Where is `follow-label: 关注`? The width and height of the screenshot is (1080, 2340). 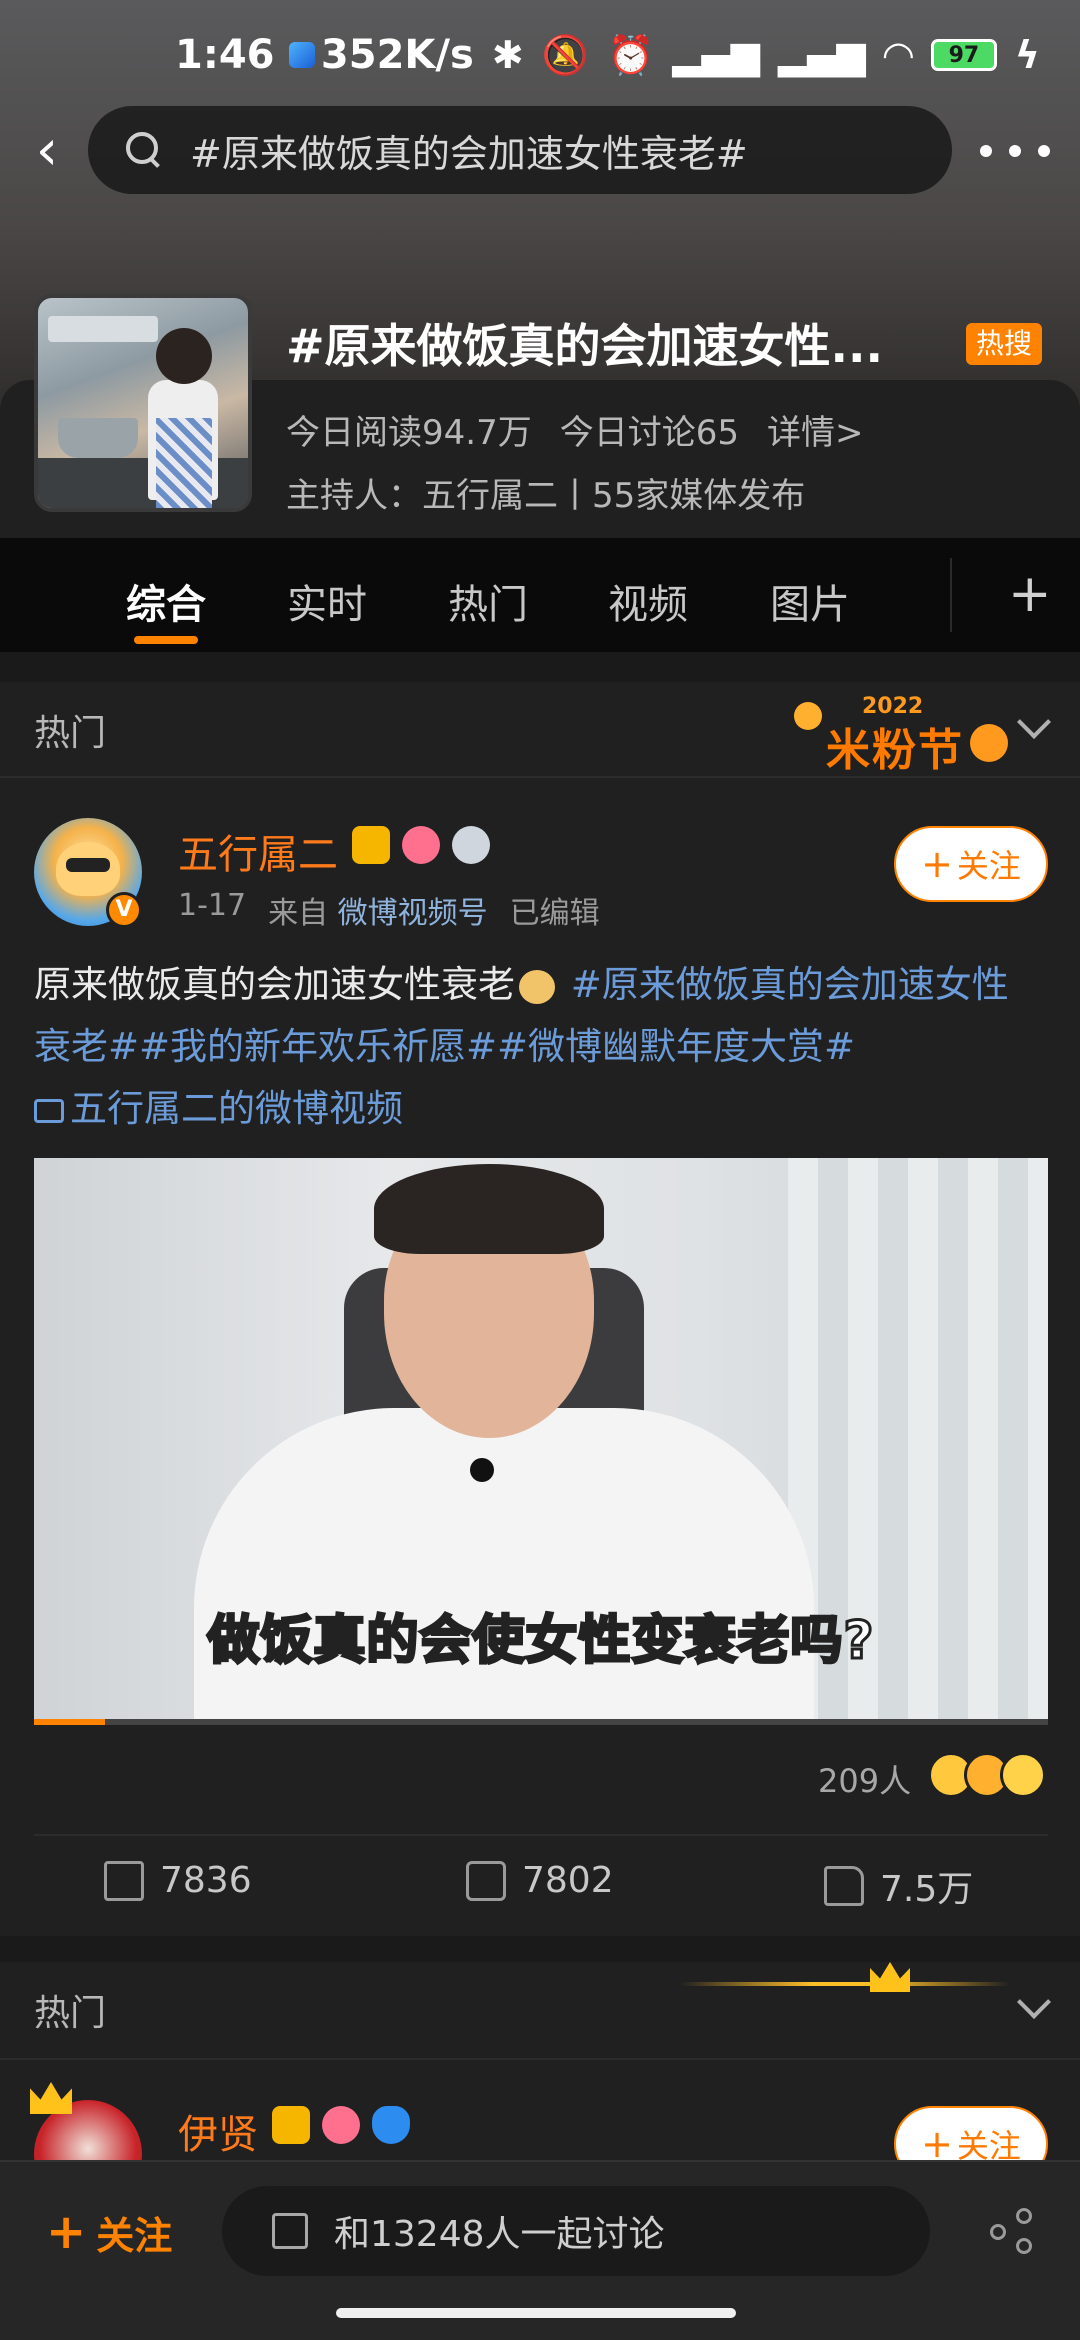 follow-label: 关注 is located at coordinates (988, 866).